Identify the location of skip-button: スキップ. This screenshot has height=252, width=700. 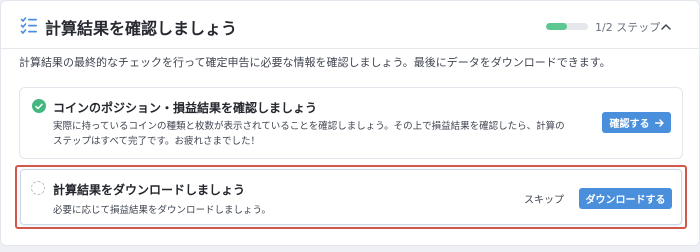
(544, 198).